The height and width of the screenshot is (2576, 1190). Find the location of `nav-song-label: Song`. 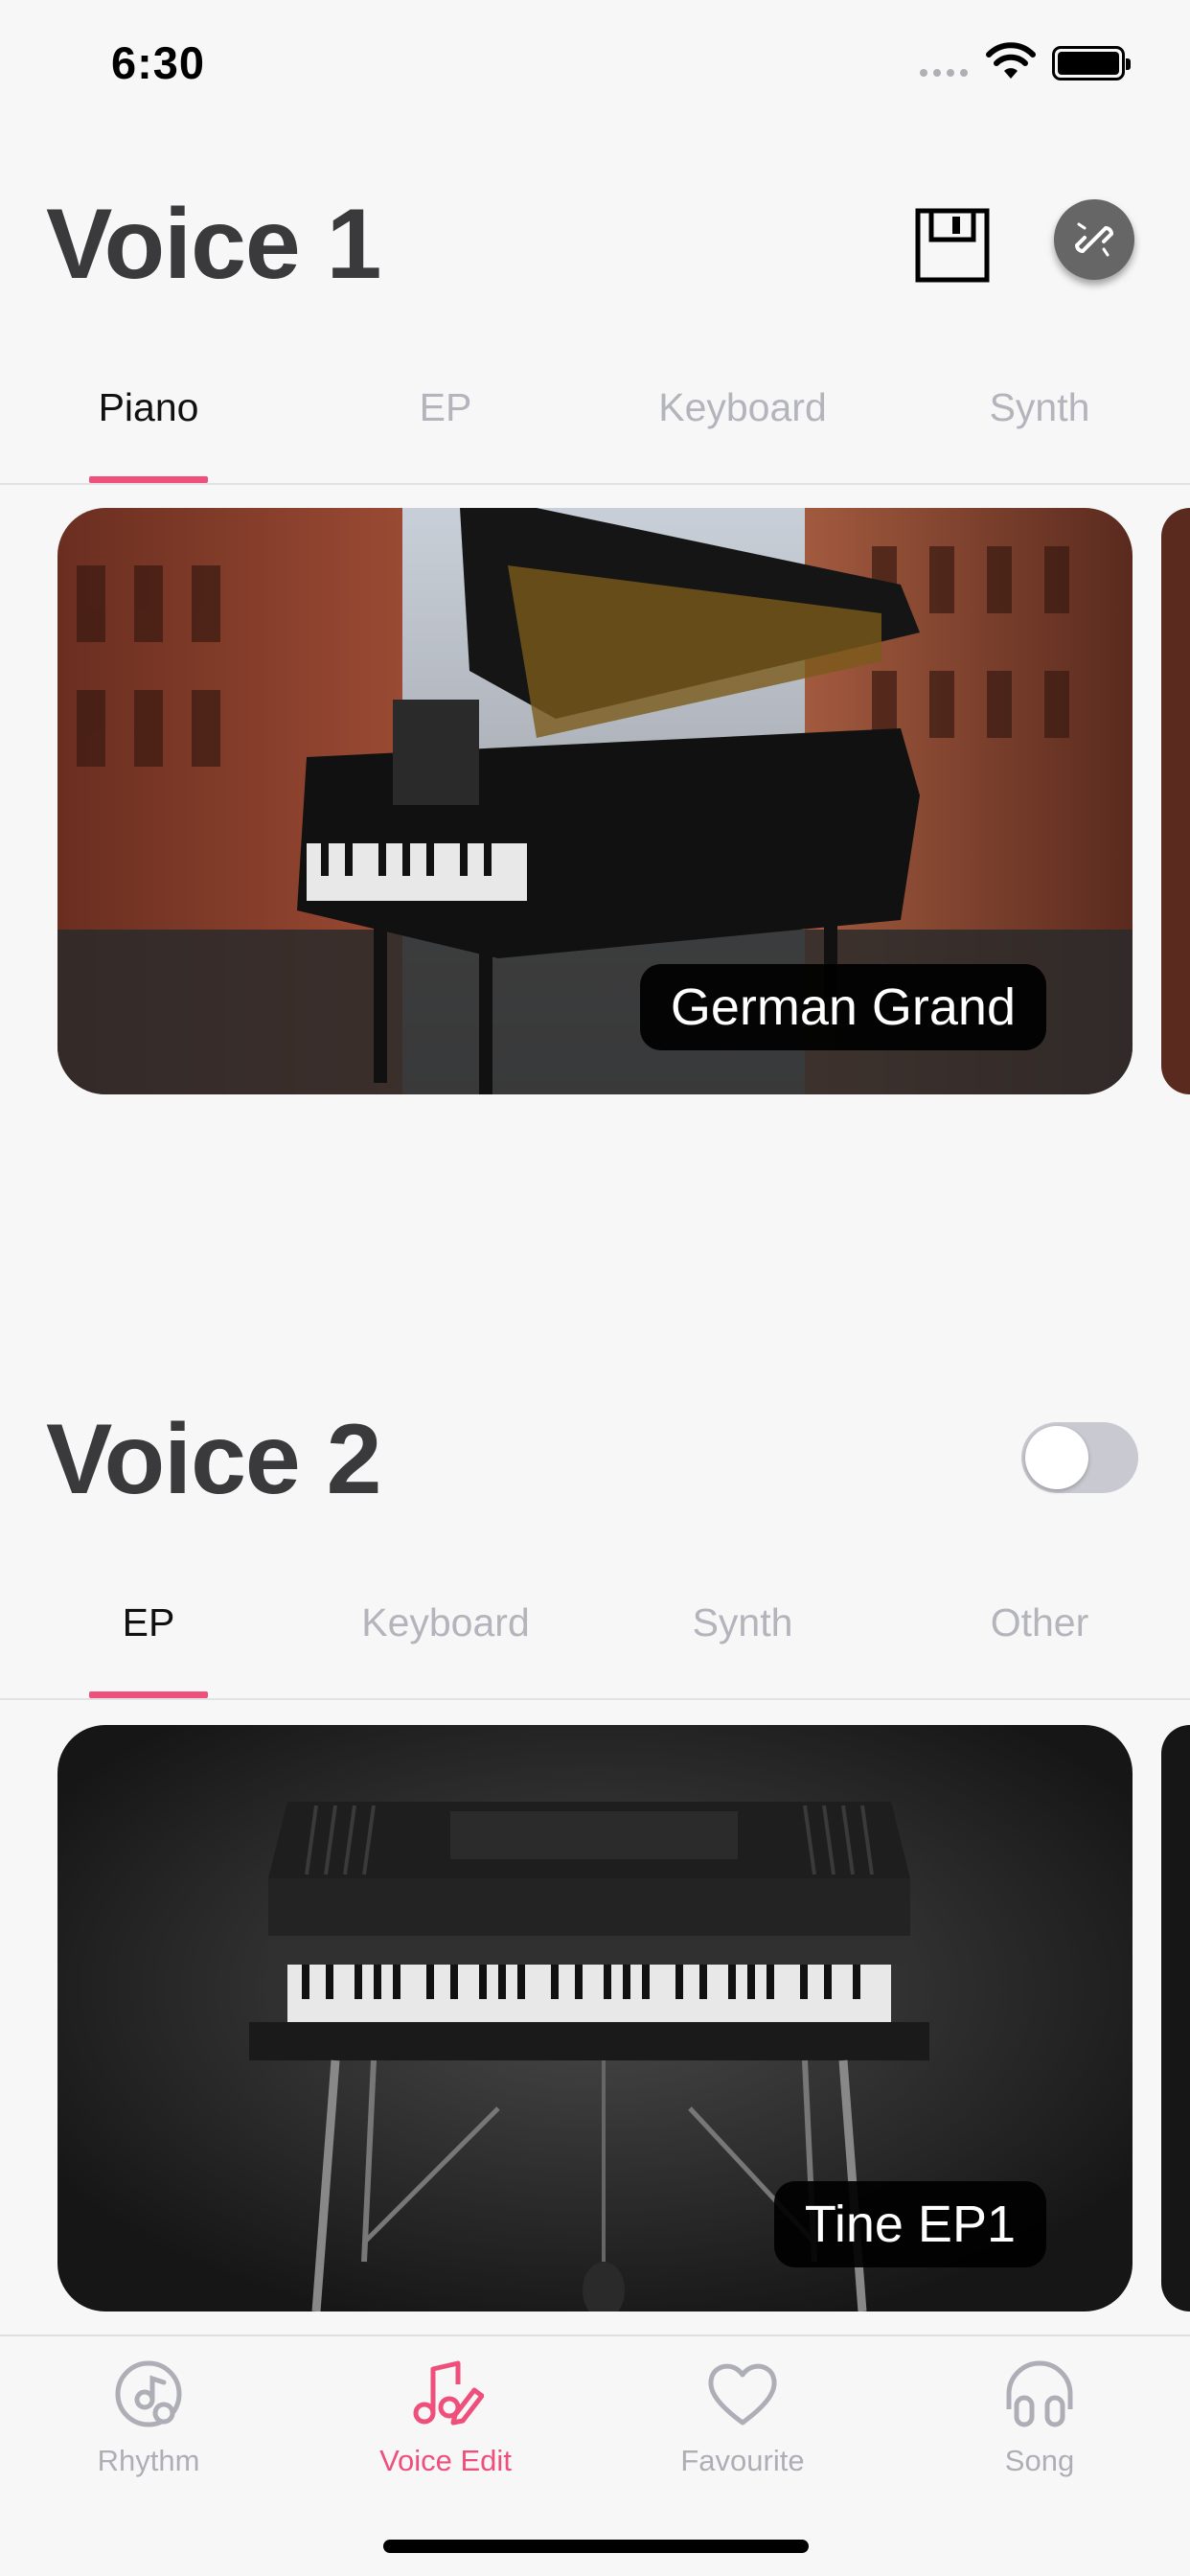

nav-song-label: Song is located at coordinates (1039, 2460).